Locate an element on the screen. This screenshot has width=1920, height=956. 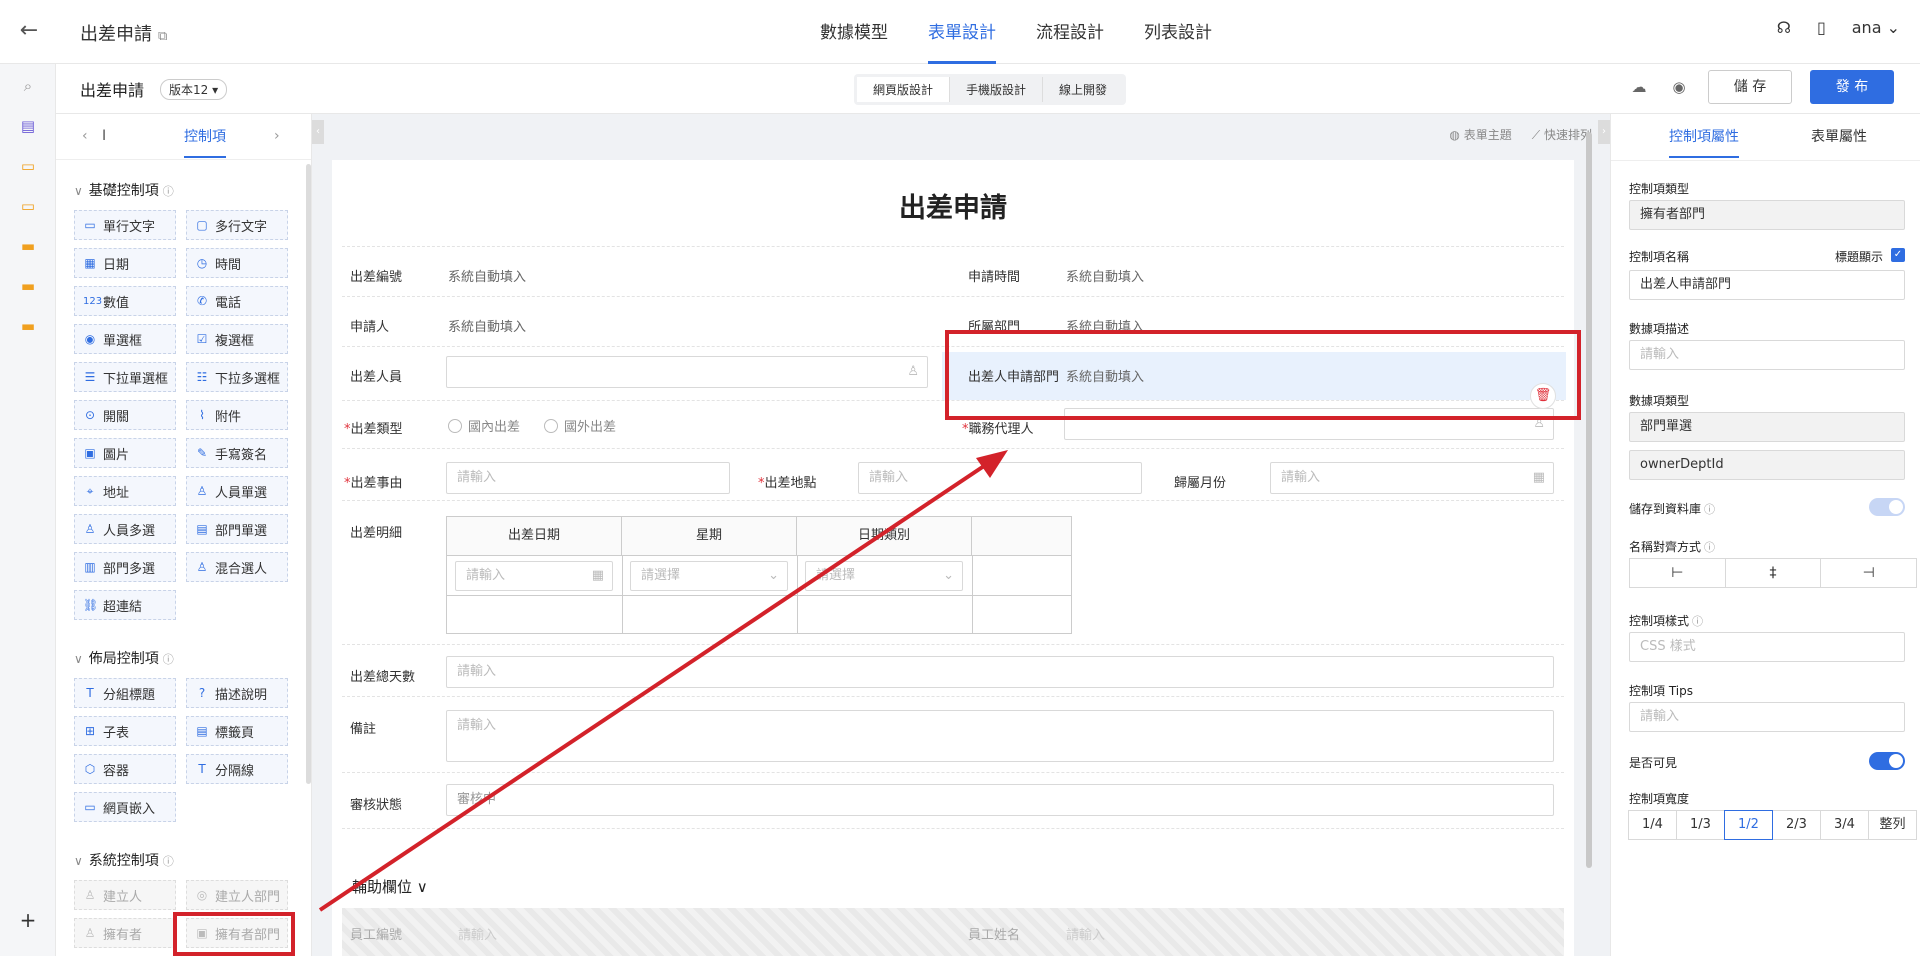
control-phone: ✆ 電話 is located at coordinates (237, 301).